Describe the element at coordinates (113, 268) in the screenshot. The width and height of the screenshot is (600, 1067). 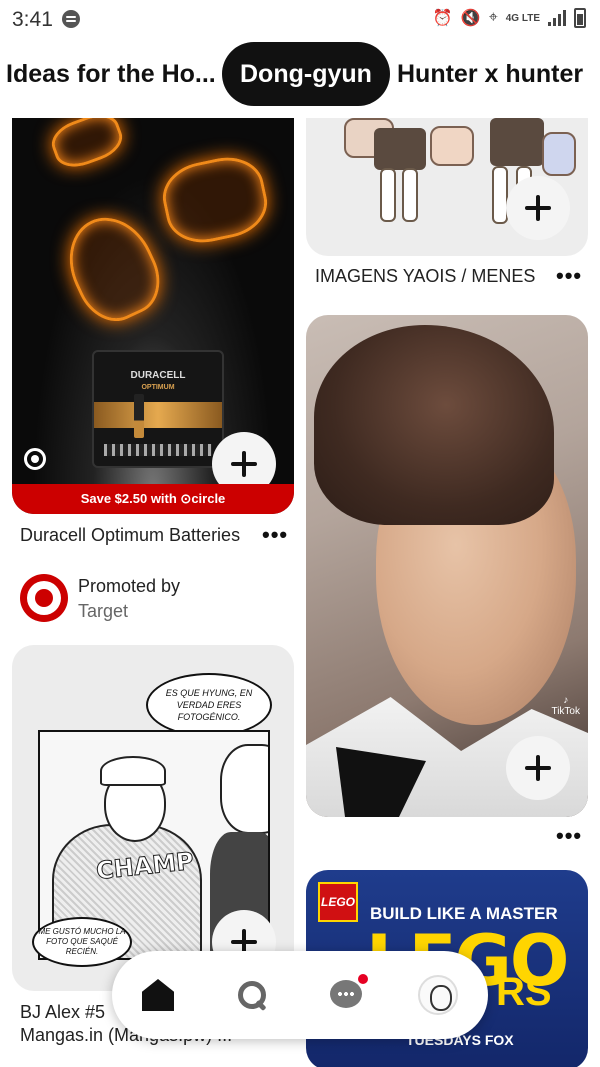
I see `headphones-shape-decor` at that location.